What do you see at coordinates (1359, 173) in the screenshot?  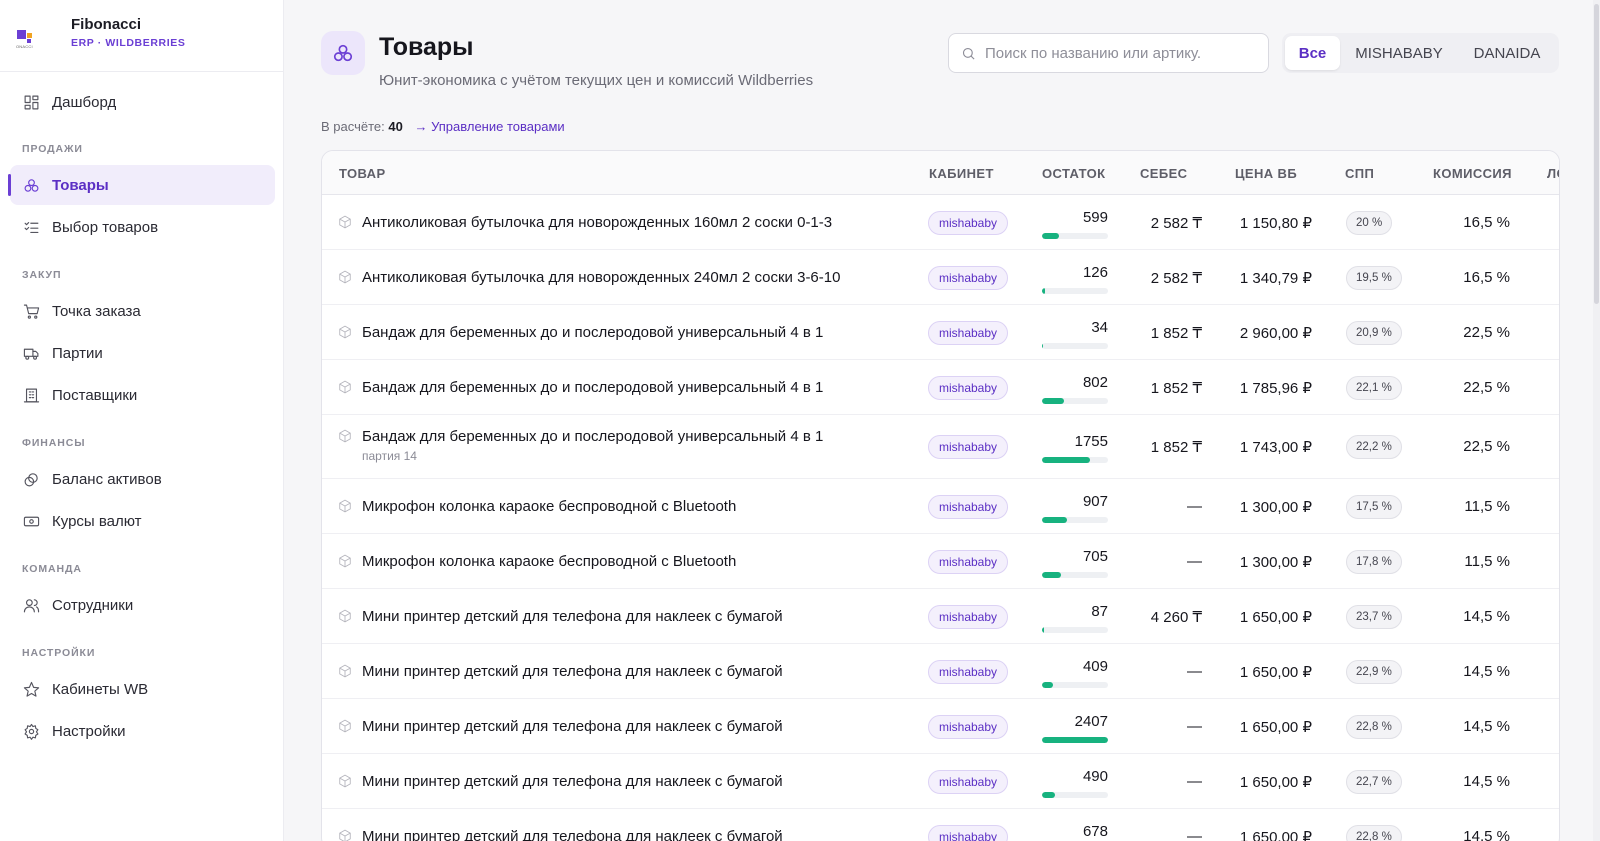 I see `column-header-spp: СПП` at bounding box center [1359, 173].